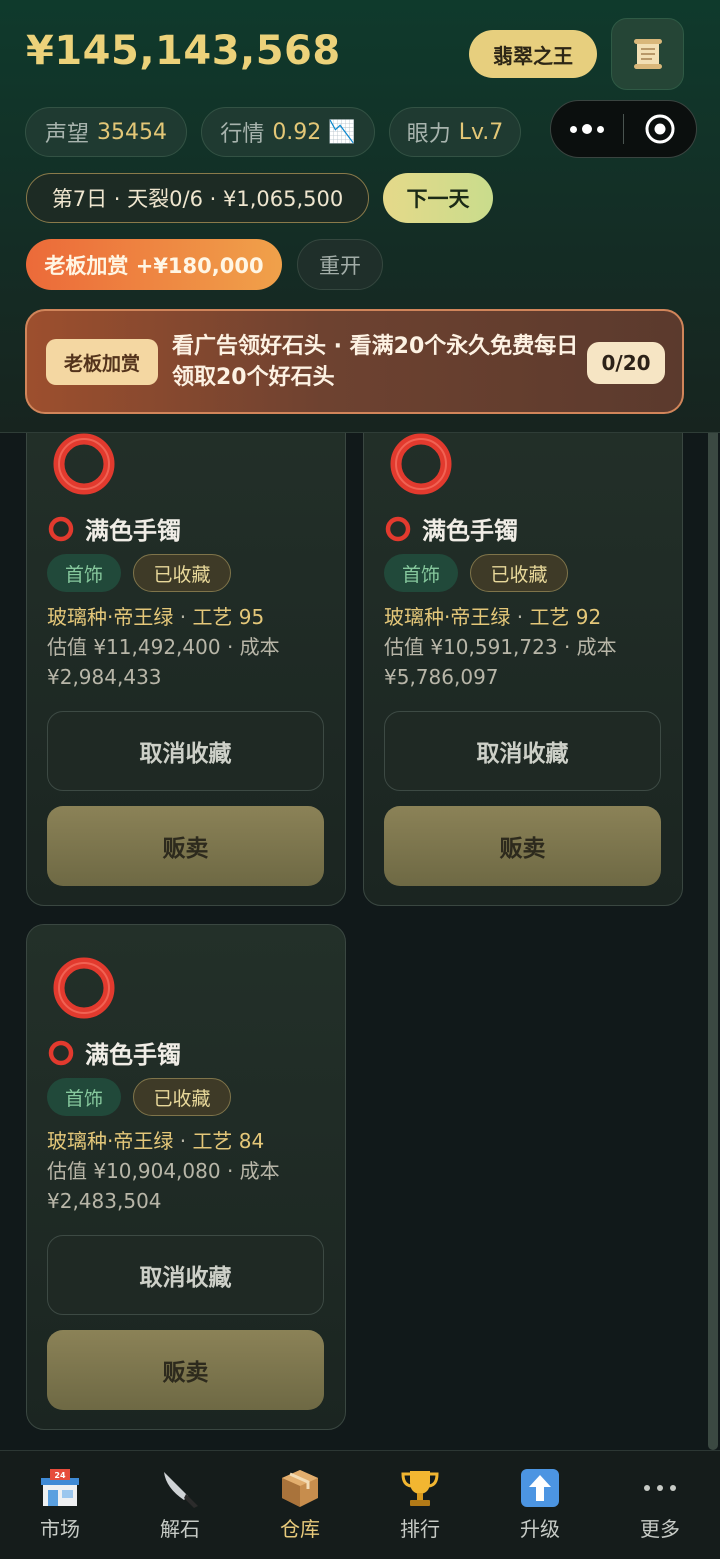  What do you see at coordinates (533, 54) in the screenshot?
I see `title-badge: 翡翠之王` at bounding box center [533, 54].